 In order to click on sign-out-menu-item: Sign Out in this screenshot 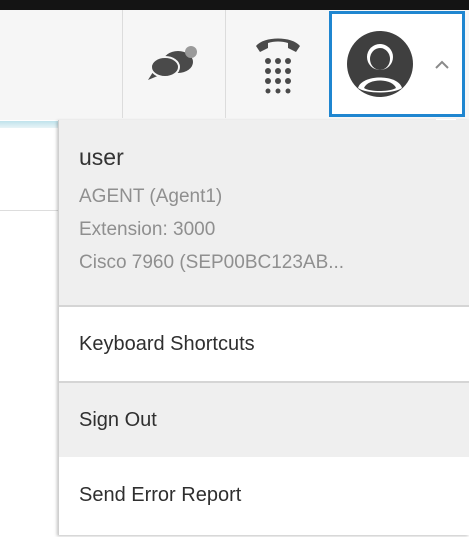, I will do `click(264, 420)`.